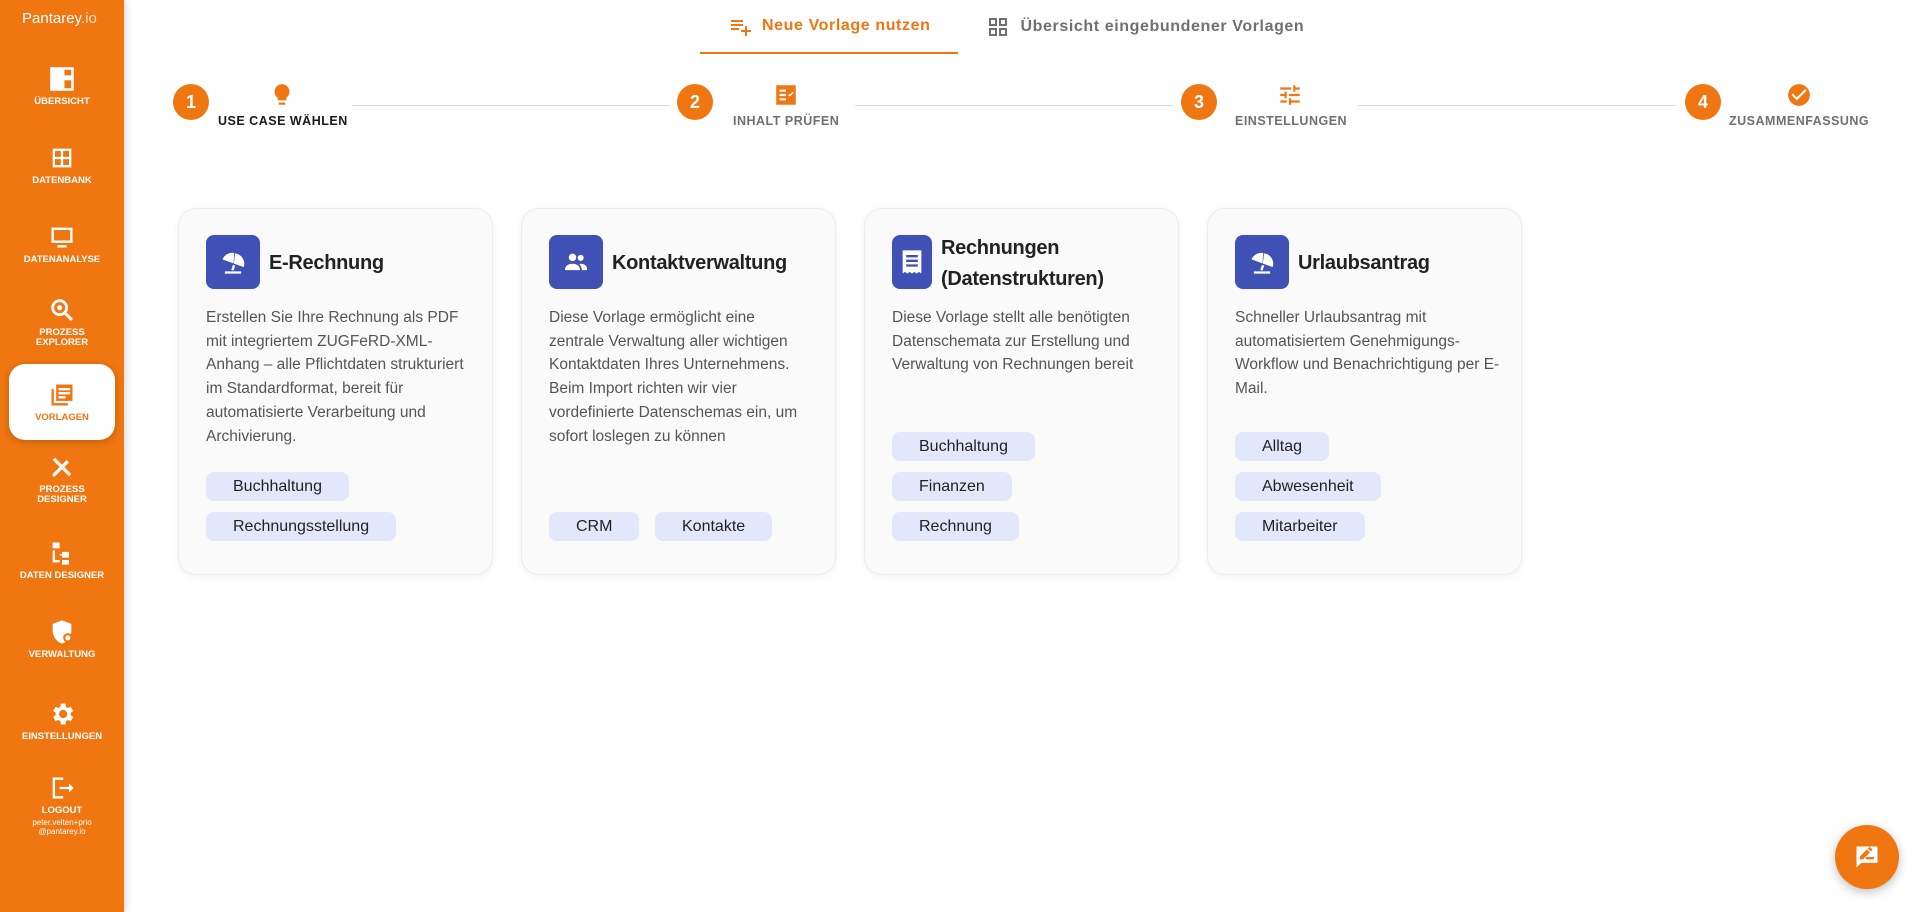 Image resolution: width=1920 pixels, height=912 pixels. I want to click on sidebar-item-datenbank: DATENBANK, so click(62, 165).